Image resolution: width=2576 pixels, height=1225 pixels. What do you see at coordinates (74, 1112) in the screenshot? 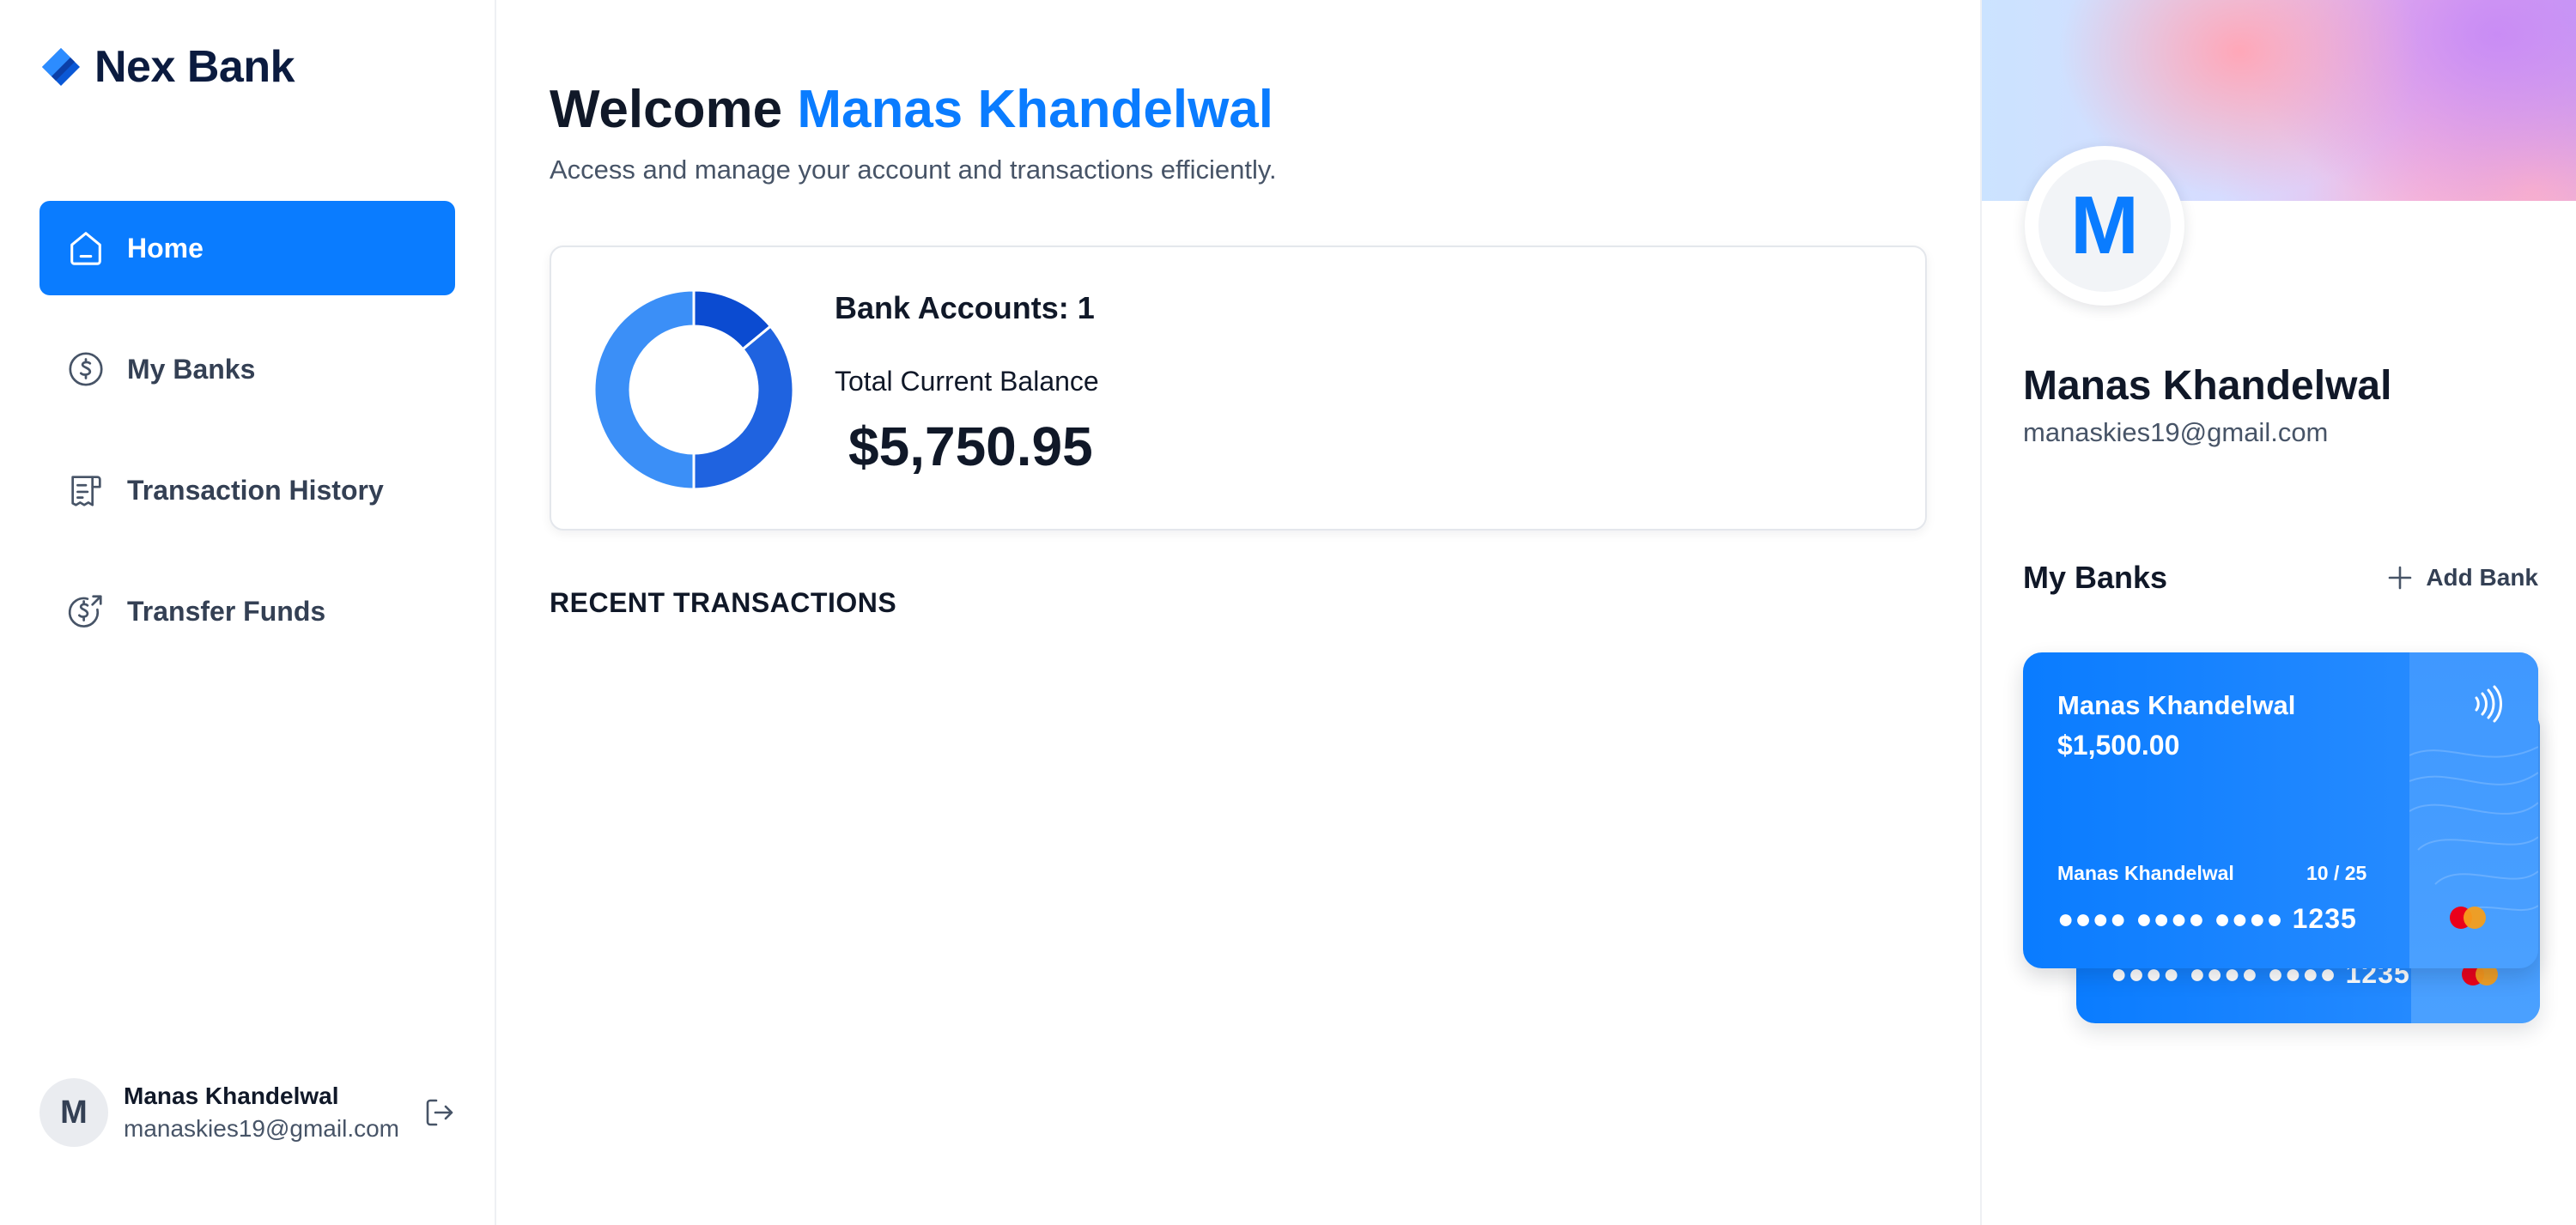
I see `avatar: M` at bounding box center [74, 1112].